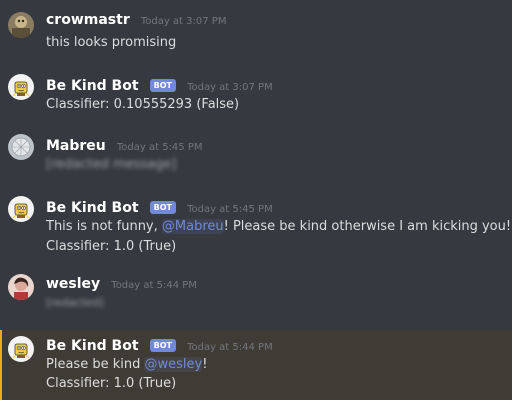 Image resolution: width=512 pixels, height=400 pixels. Describe the element at coordinates (256, 299) in the screenshot. I see `message-item: wesley Today at 5:44 PM [redacted]` at that location.